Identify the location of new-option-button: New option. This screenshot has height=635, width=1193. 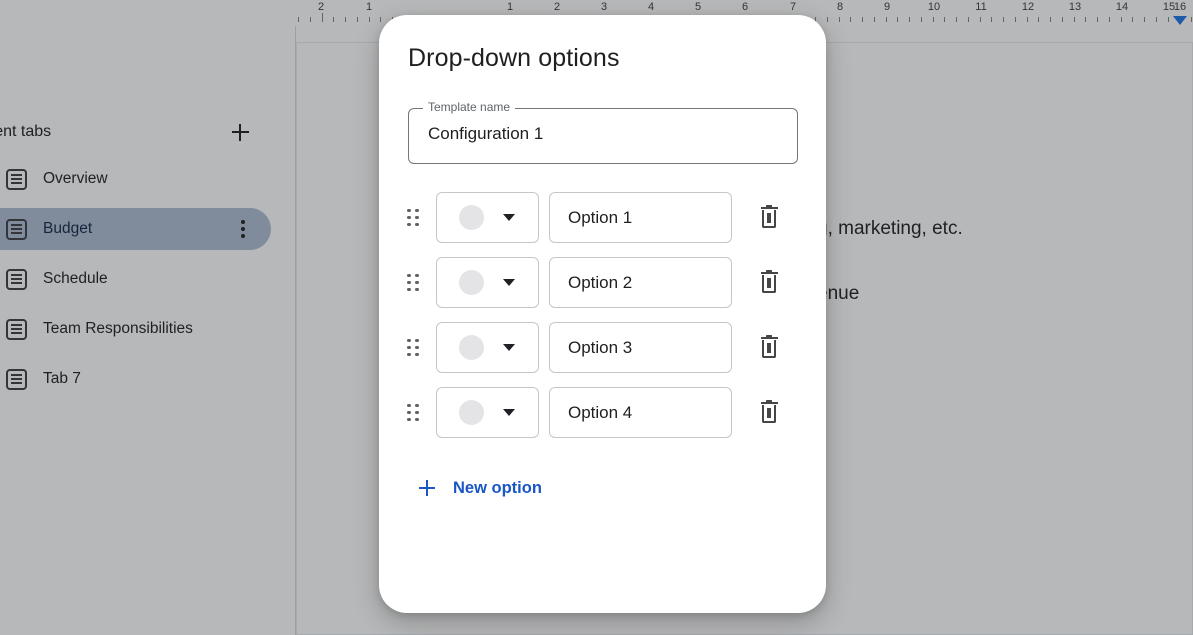
(480, 488).